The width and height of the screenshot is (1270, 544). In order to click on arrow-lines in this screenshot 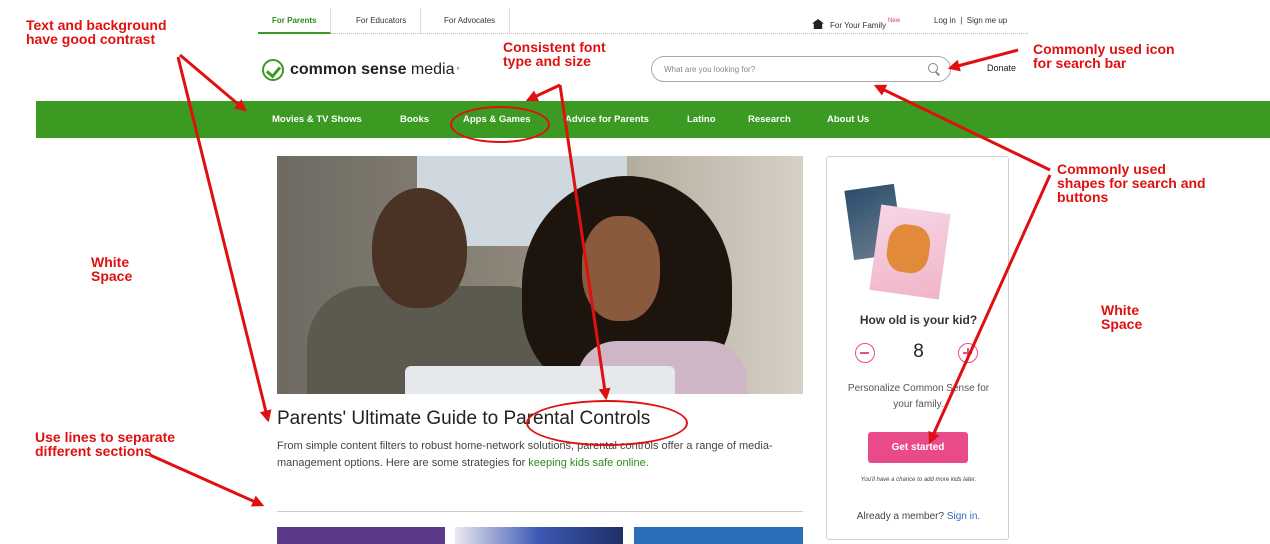, I will do `click(207, 480)`.